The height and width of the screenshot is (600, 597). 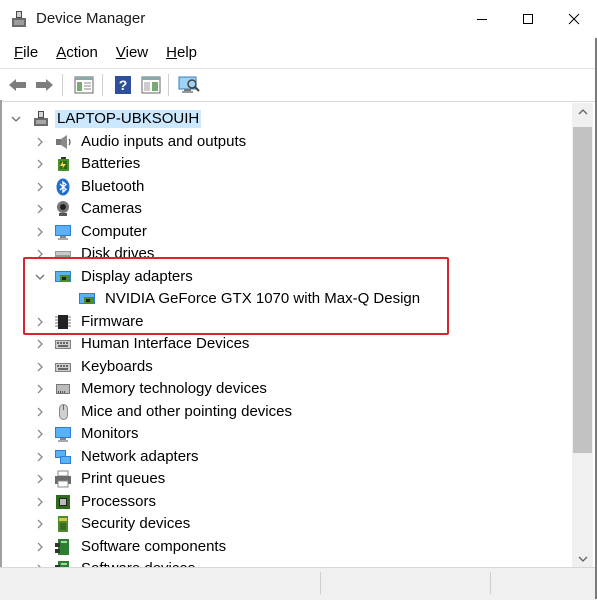 I want to click on battery-icon, so click(x=63, y=164).